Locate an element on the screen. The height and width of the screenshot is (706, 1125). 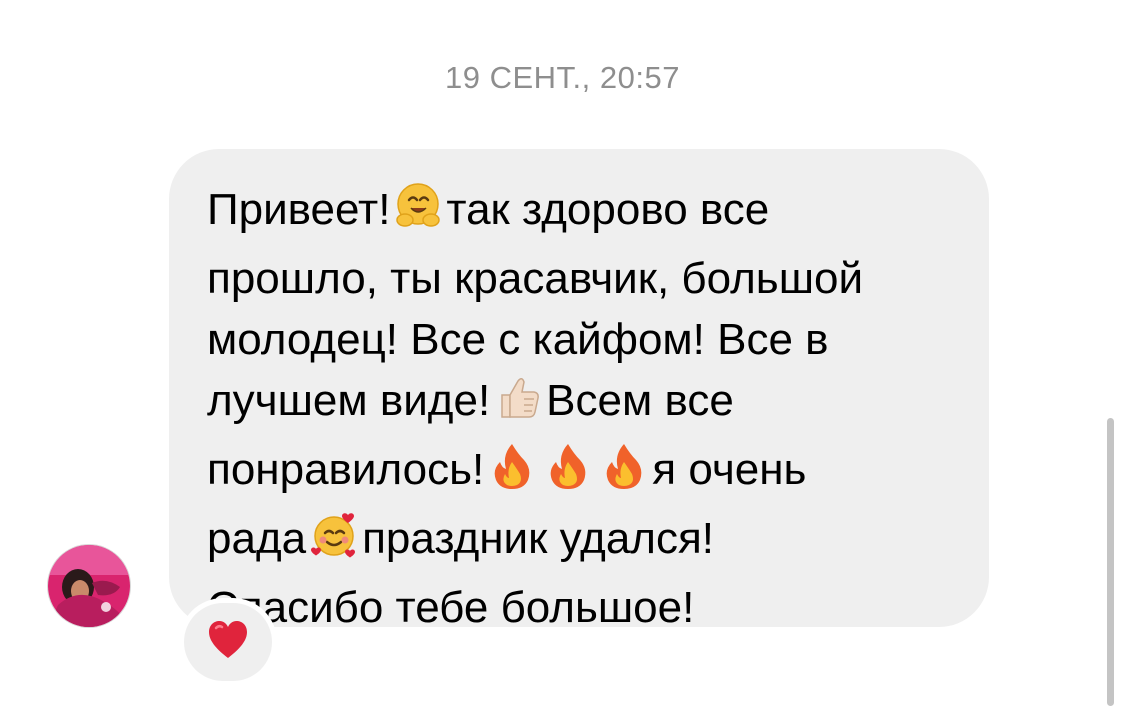
message-text: рада is located at coordinates (257, 538).